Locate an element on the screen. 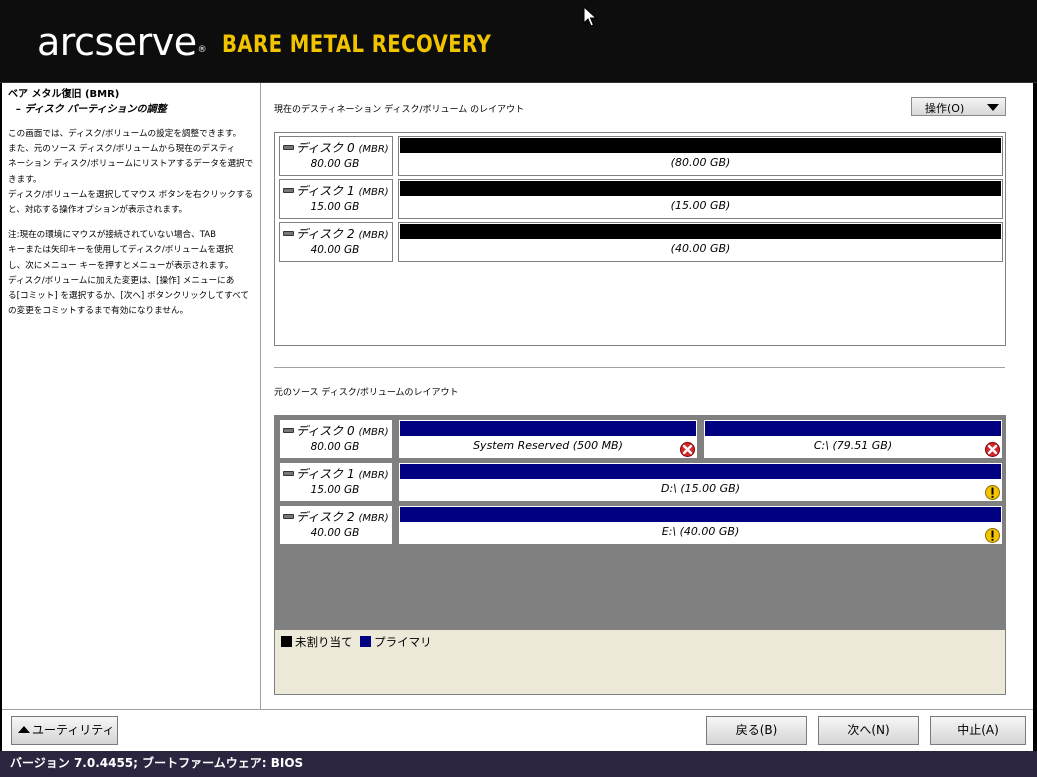 The height and width of the screenshot is (777, 1037). partition-block: D:\ (15.00 GB) is located at coordinates (700, 482).